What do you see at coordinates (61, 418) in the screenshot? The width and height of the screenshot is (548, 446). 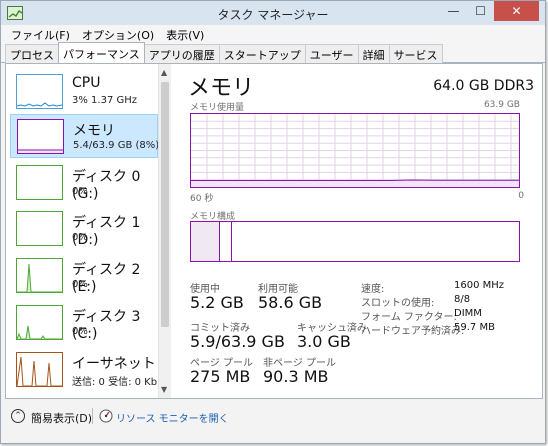 I see `fewer-details-button: 簡易表示(D)` at bounding box center [61, 418].